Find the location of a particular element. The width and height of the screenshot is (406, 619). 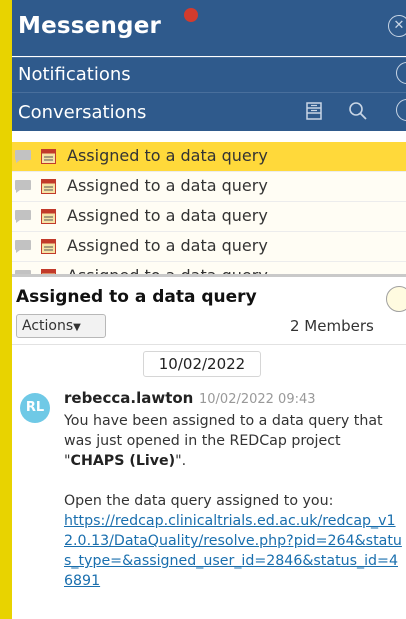

conversation-title-heading: Assigned to a data query is located at coordinates (136, 297).